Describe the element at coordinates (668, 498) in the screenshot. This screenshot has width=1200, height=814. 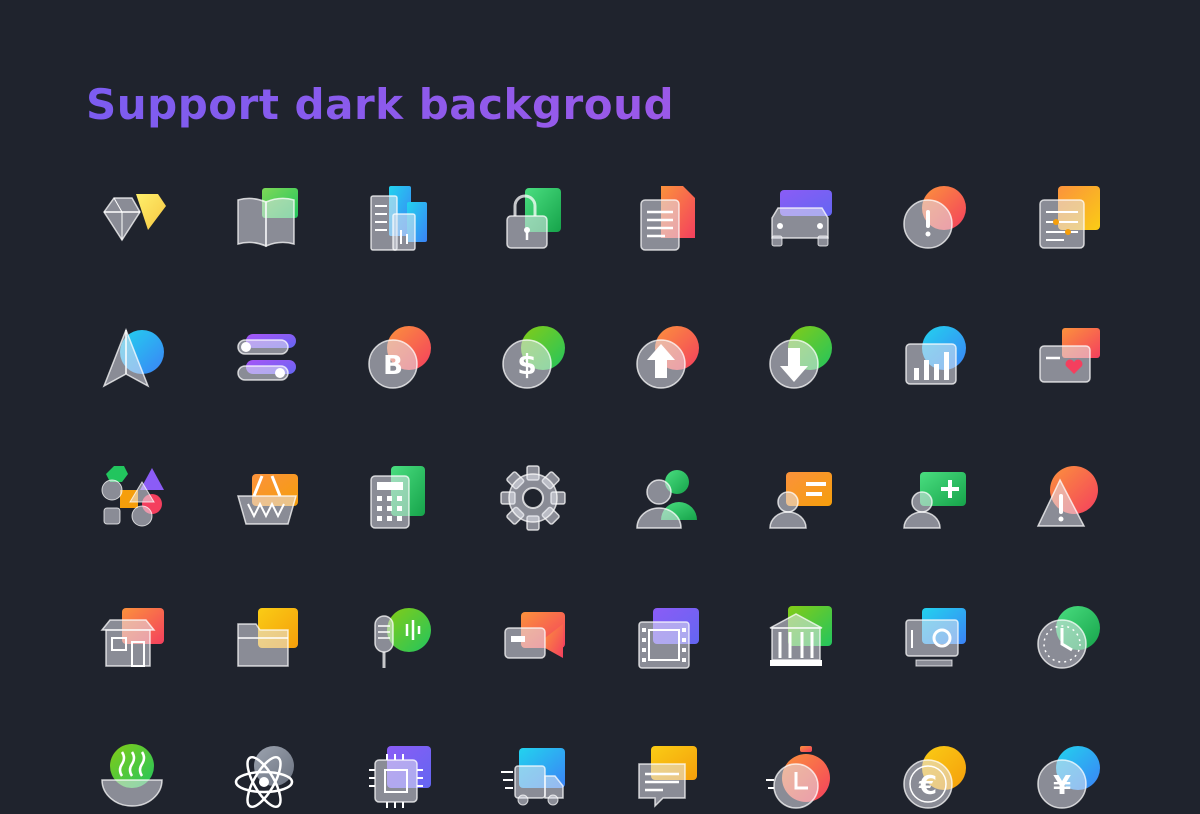
I see `user-icon` at that location.